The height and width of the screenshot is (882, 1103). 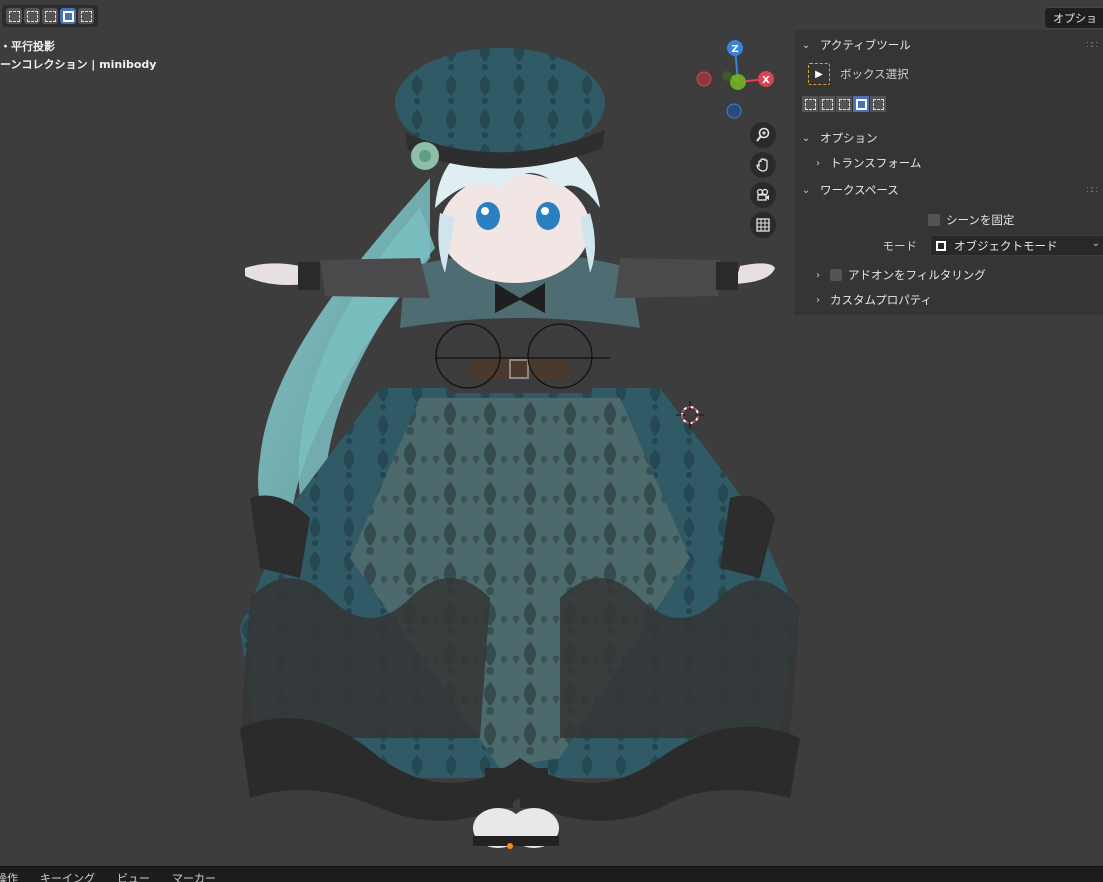 What do you see at coordinates (849, 138) in the screenshot?
I see `options-title: オプション` at bounding box center [849, 138].